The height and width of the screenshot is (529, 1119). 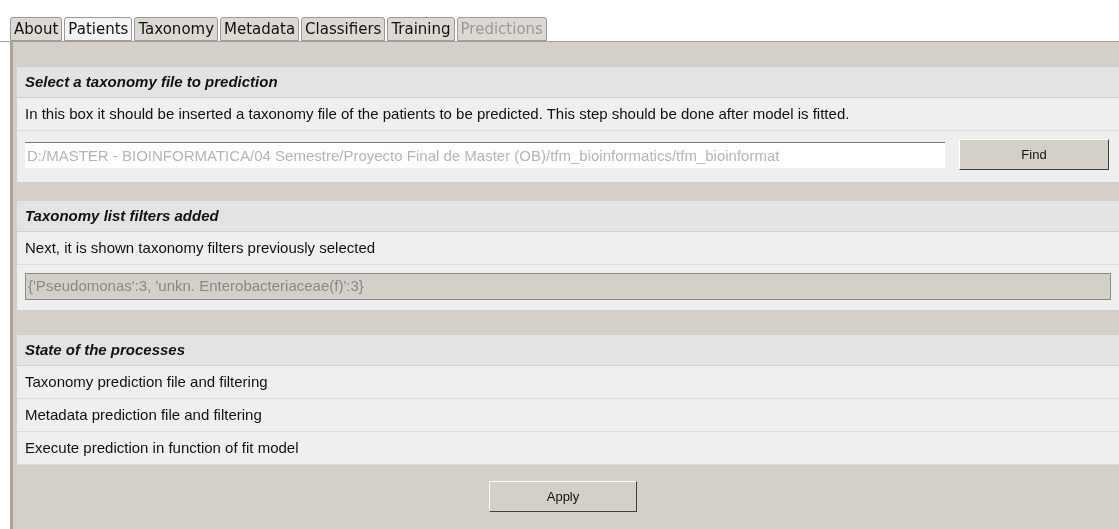 I want to click on text-row: Execute prediction in function of fit model, so click(x=568, y=448).